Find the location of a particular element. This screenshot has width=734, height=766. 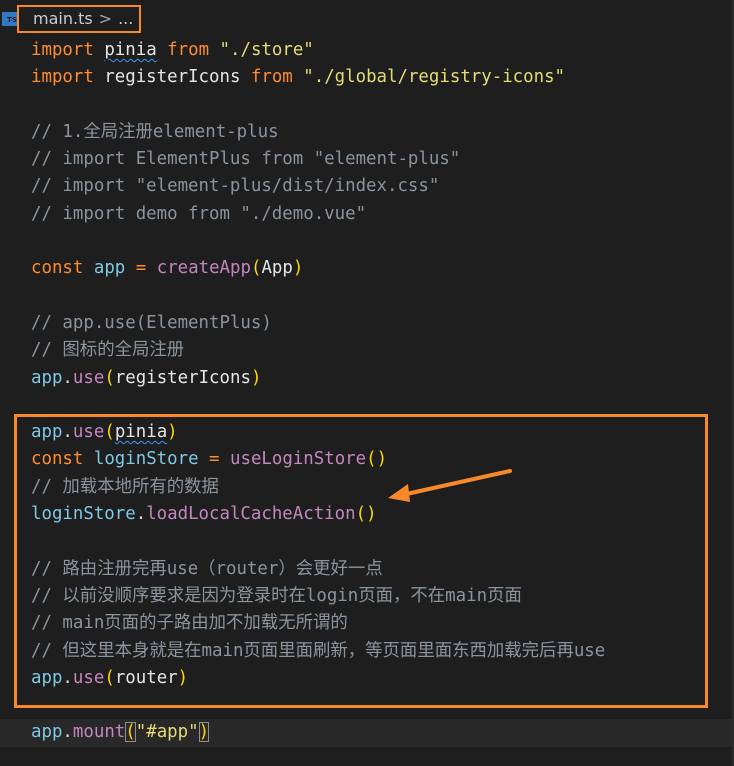

code-token: useLoginStore is located at coordinates (298, 459).